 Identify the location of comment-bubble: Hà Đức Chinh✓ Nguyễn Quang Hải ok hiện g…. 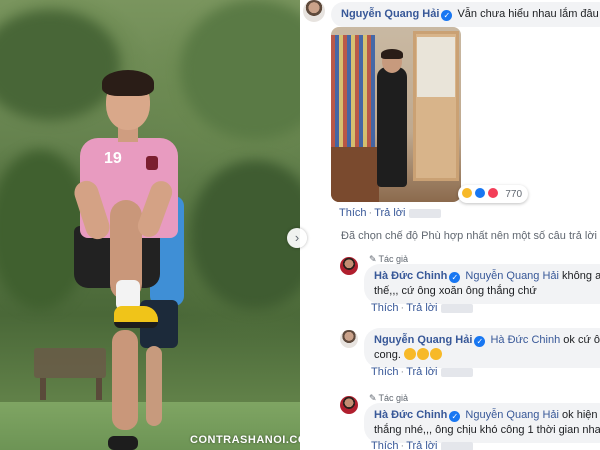
(482, 423).